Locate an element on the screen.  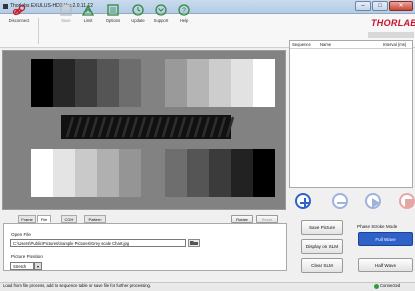
help-label: Help is located at coordinates (184, 20).